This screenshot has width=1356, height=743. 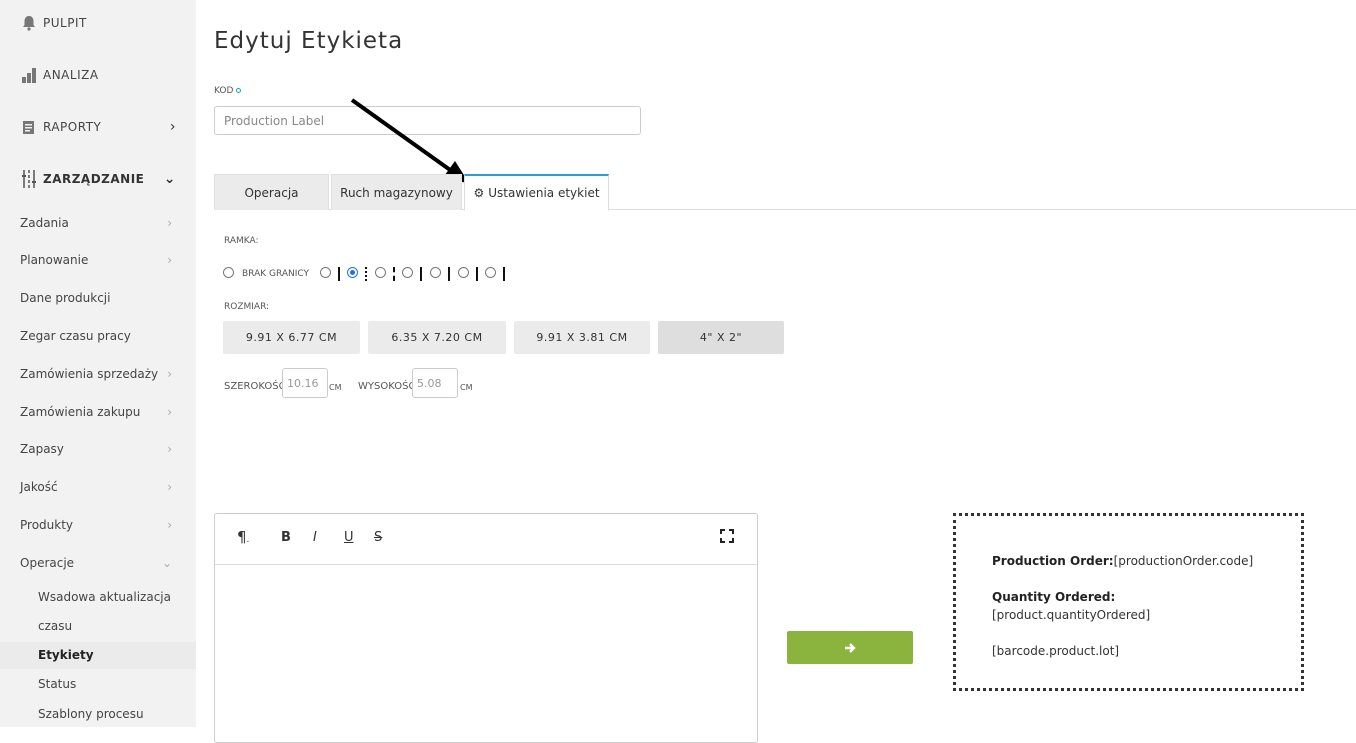 I want to click on ramka-label: RAMKA:, so click(x=241, y=241).